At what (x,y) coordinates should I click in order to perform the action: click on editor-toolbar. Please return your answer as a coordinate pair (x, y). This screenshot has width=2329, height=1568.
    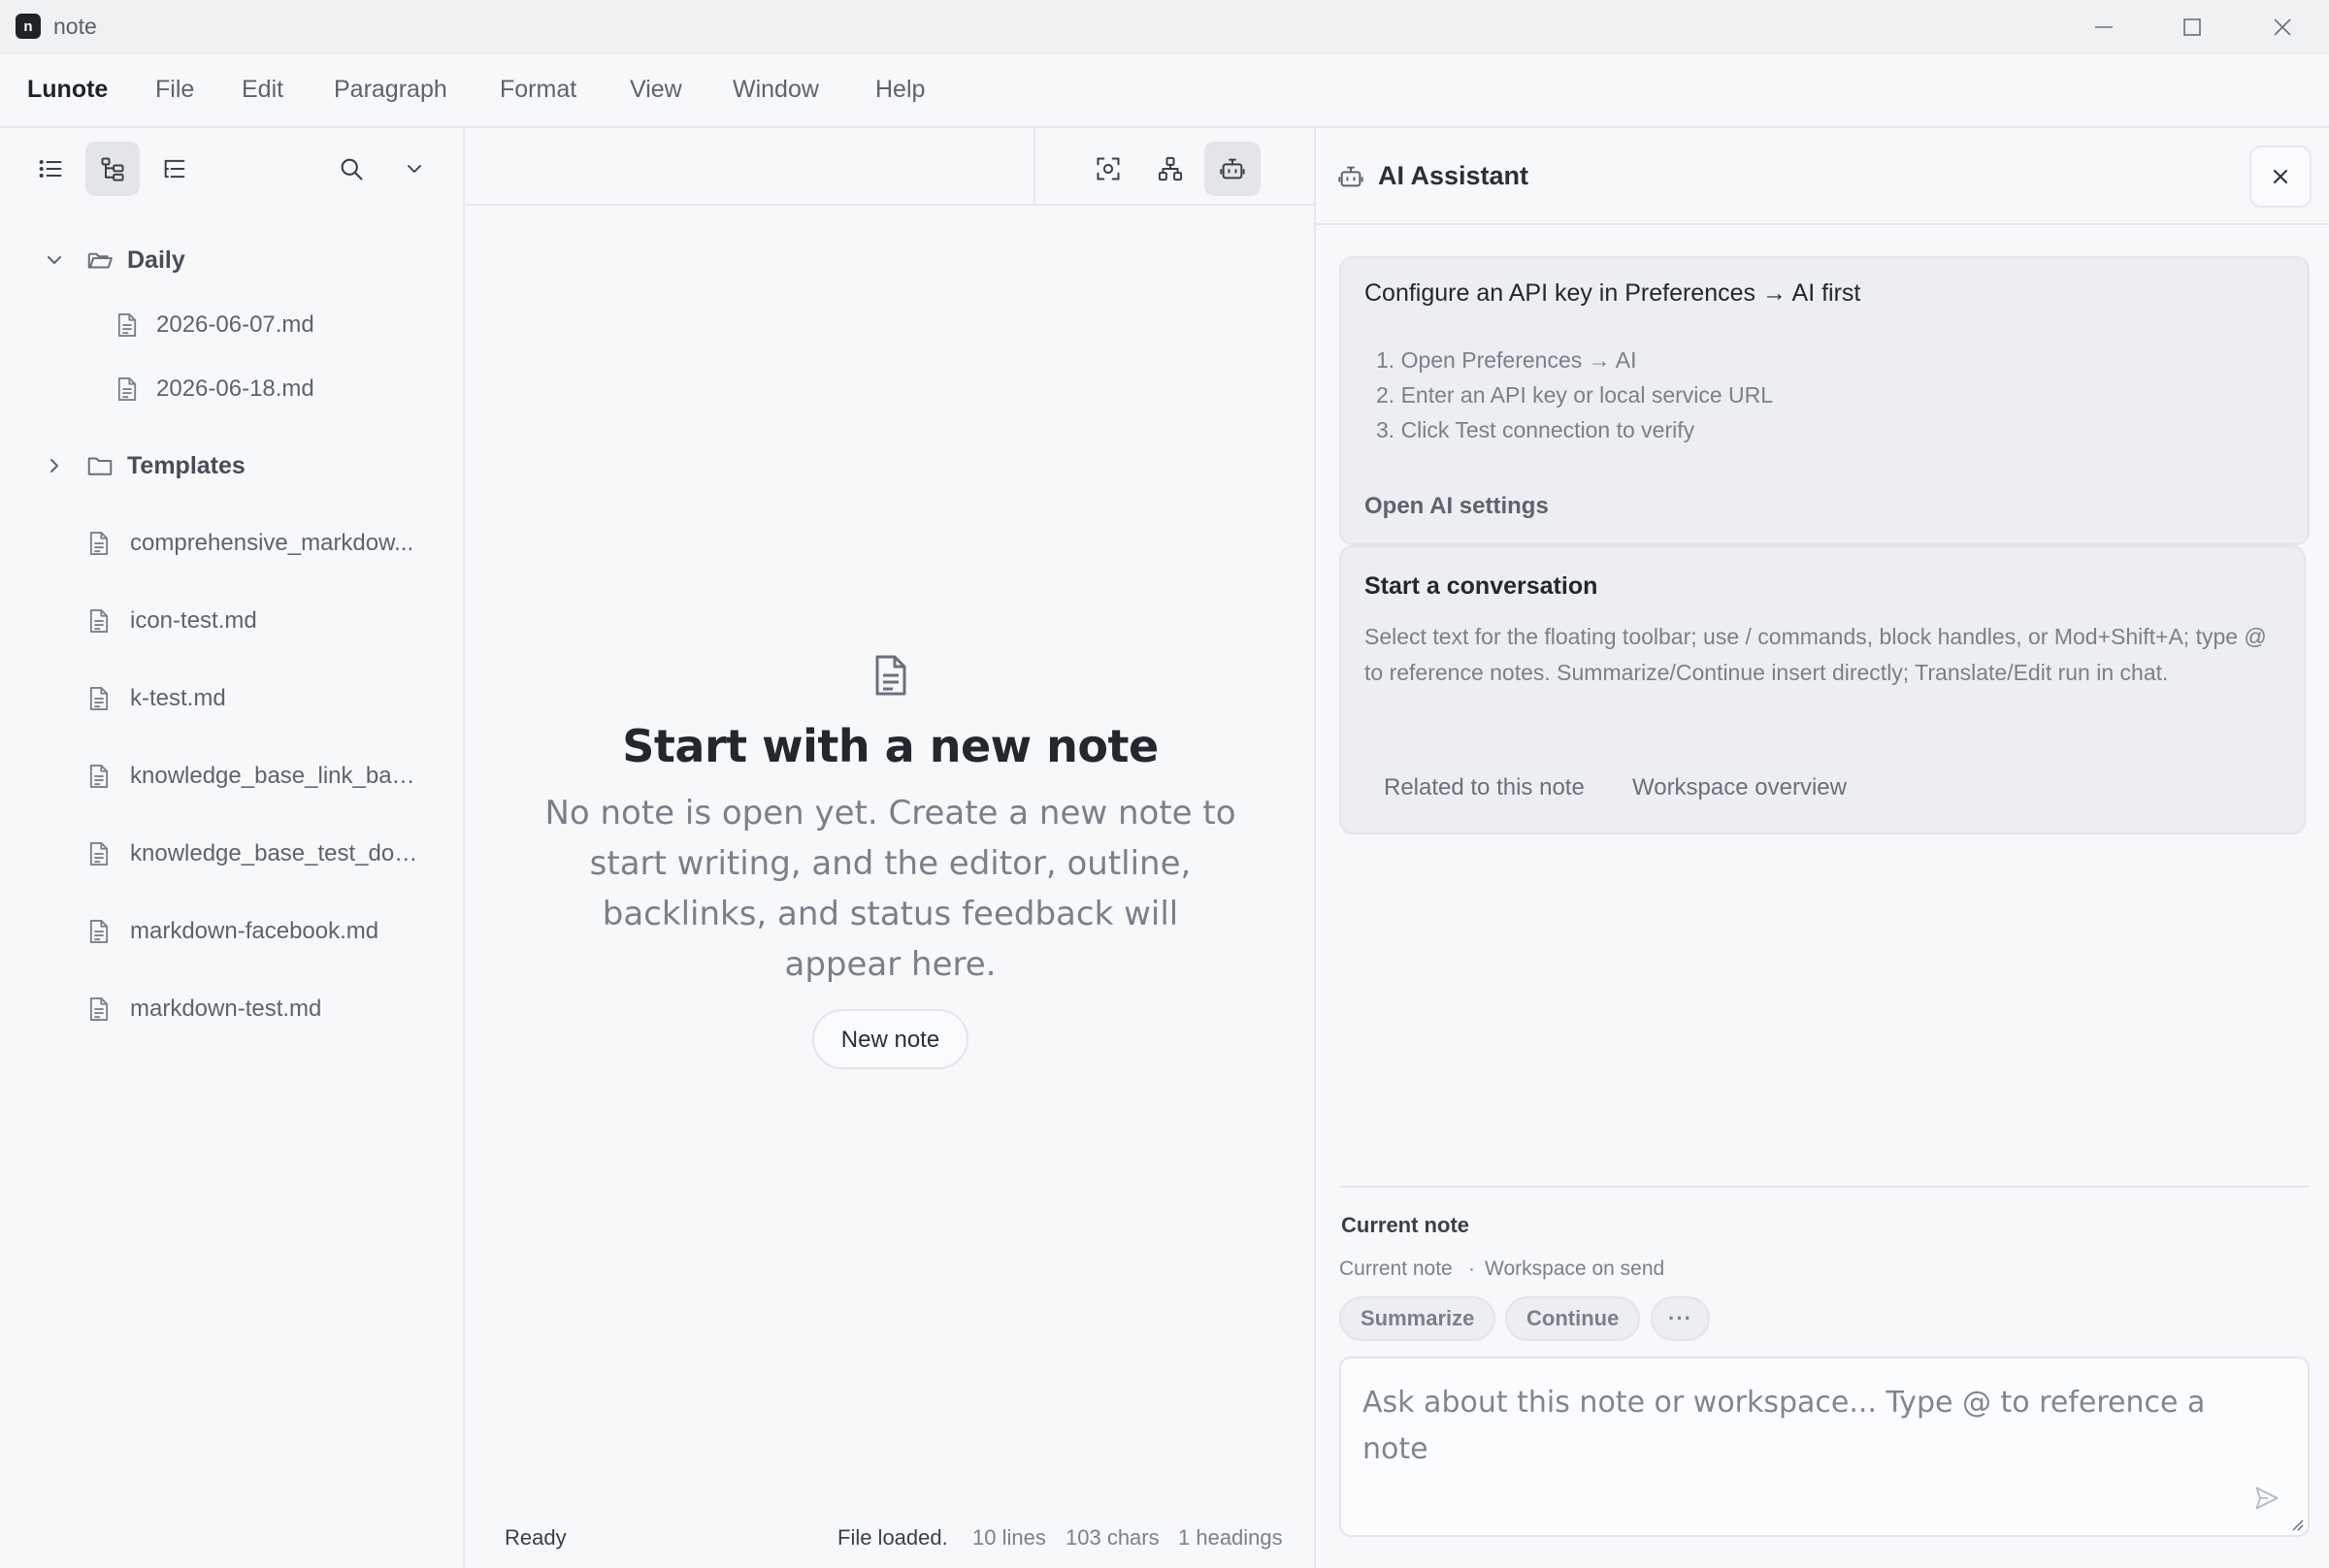
    Looking at the image, I should click on (890, 167).